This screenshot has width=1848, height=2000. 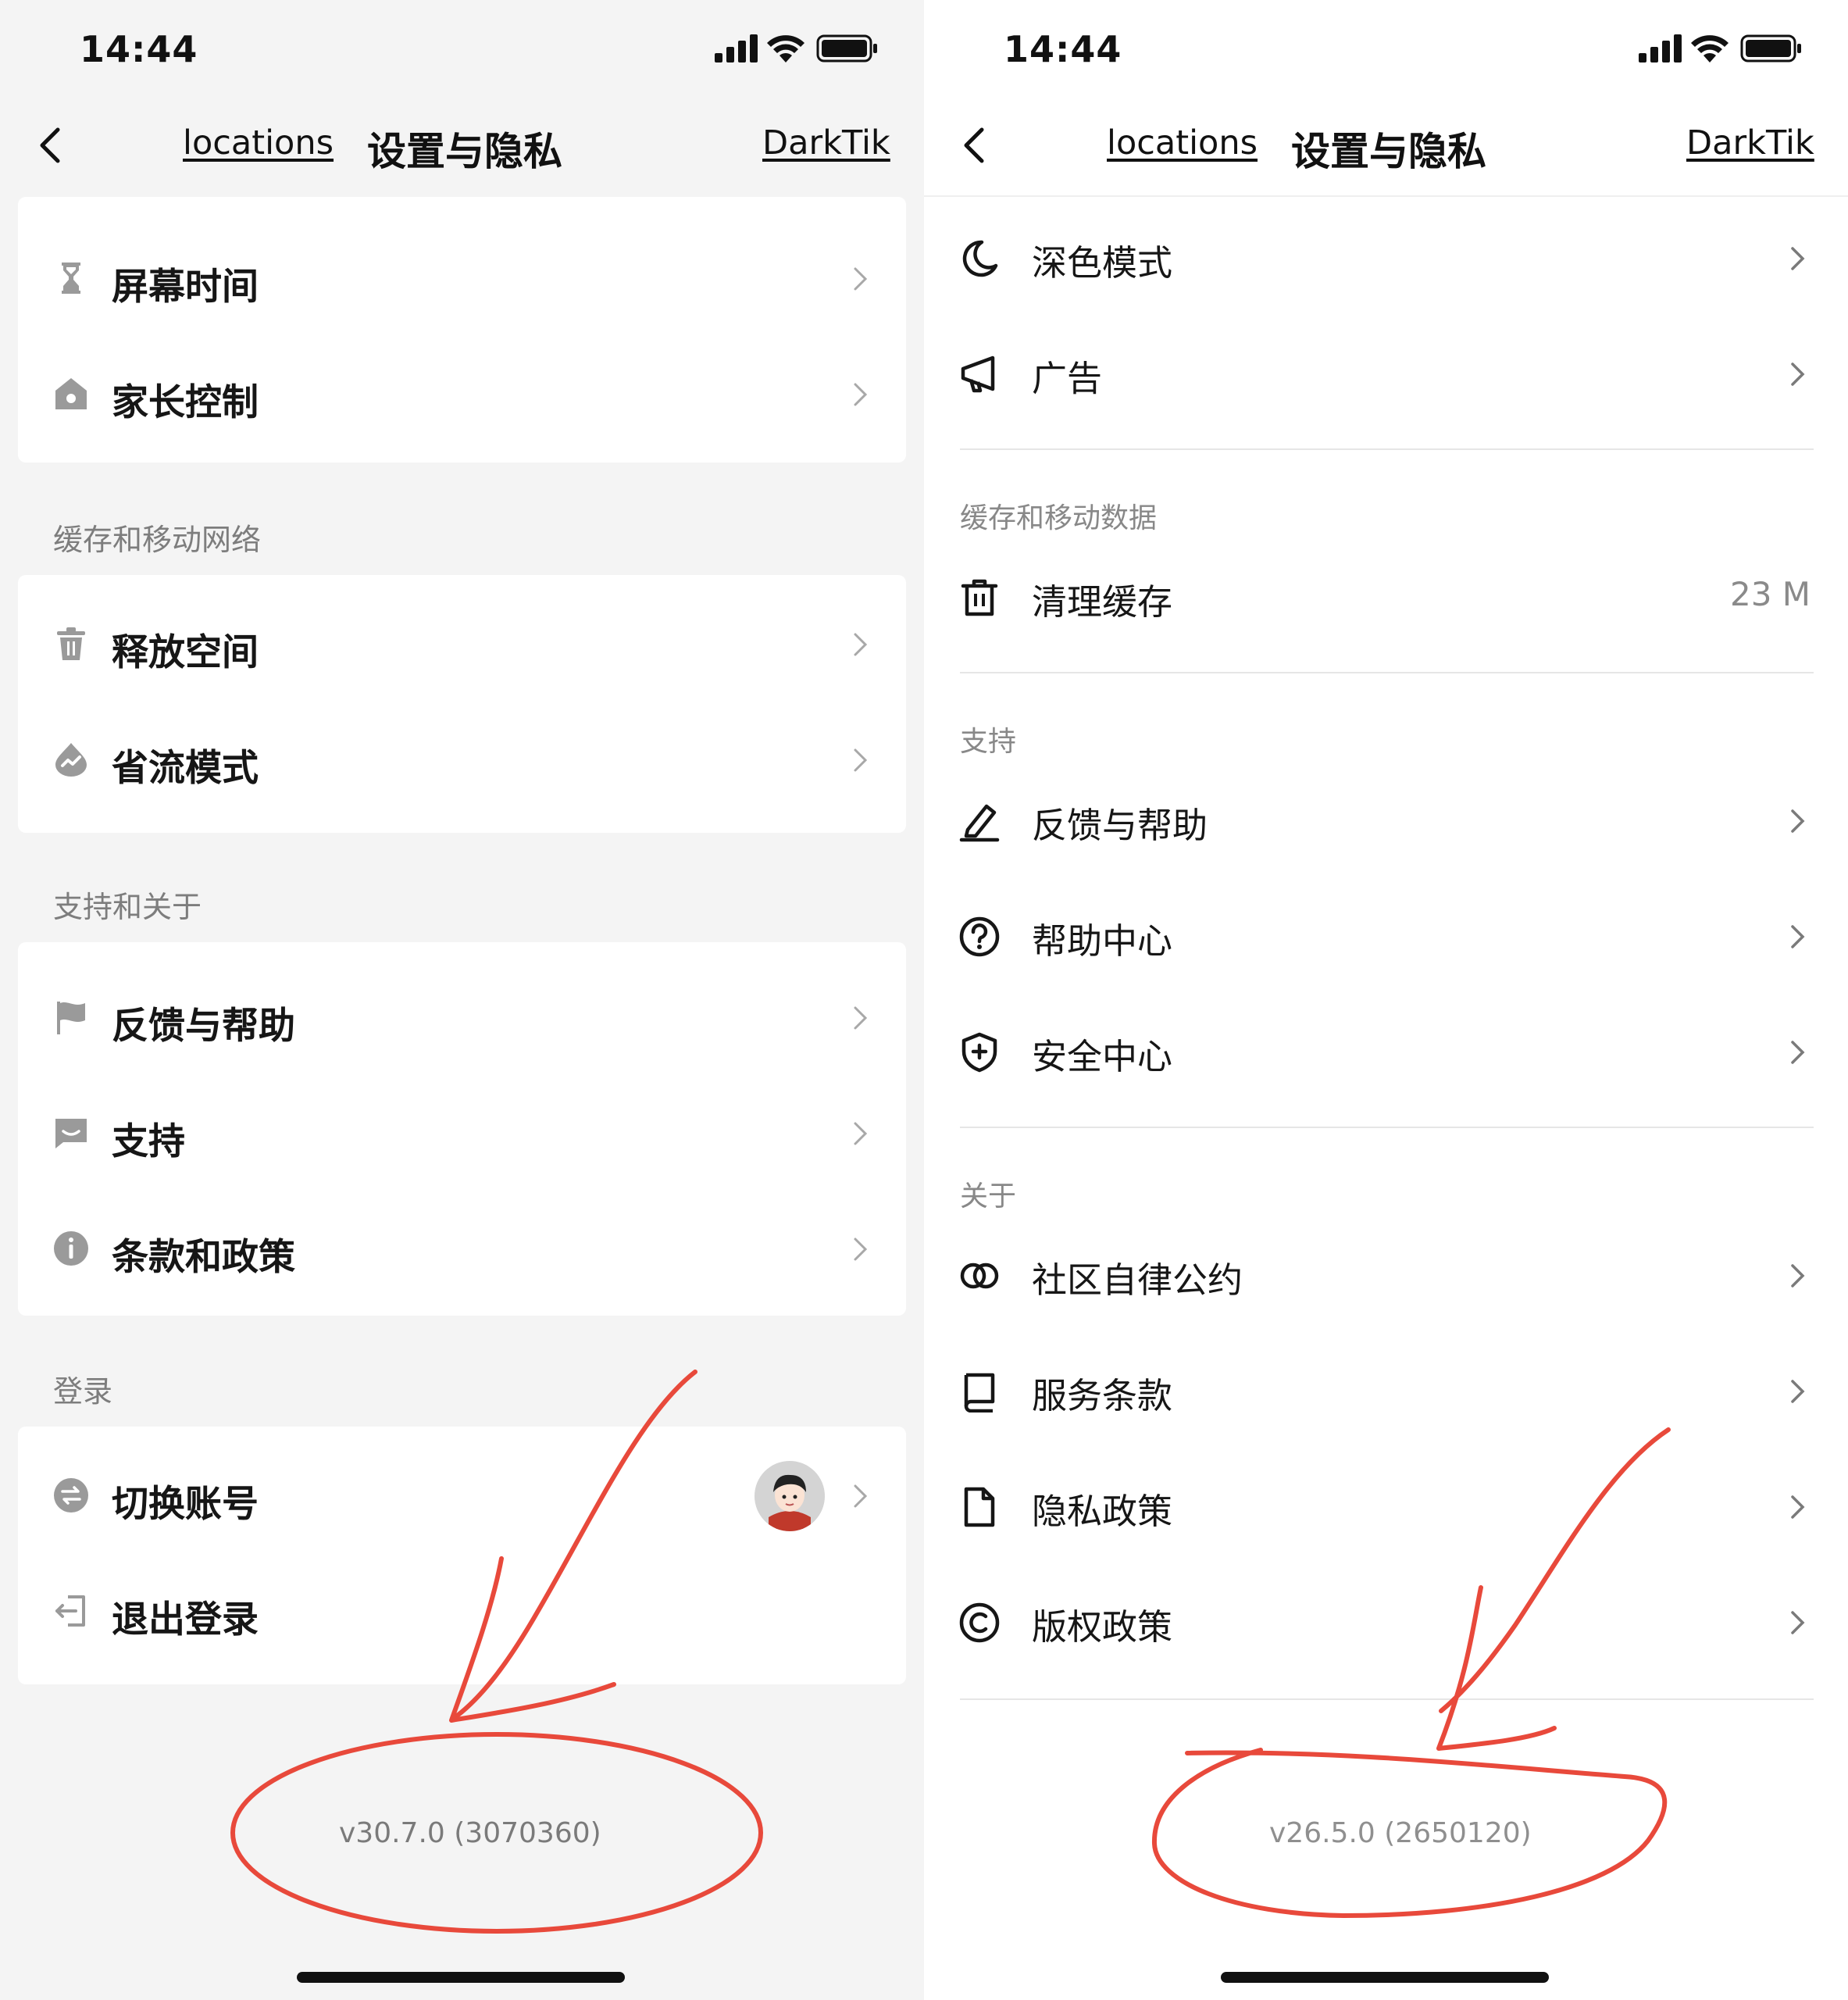 What do you see at coordinates (71, 760) in the screenshot?
I see `data-saver-icon` at bounding box center [71, 760].